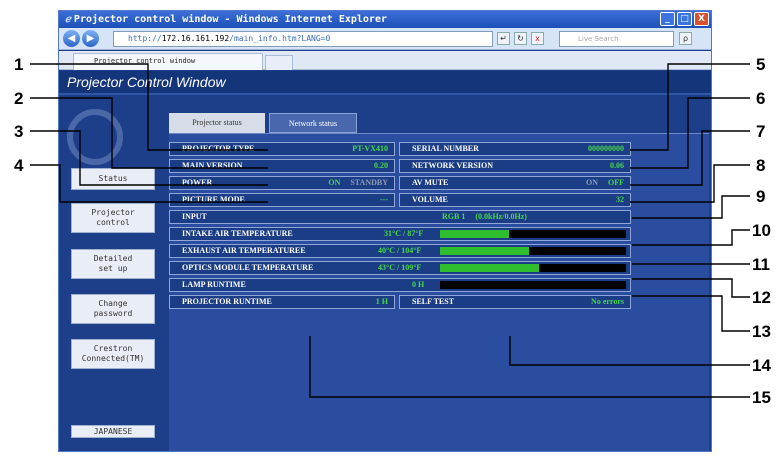 The height and width of the screenshot is (460, 781). What do you see at coordinates (667, 19) in the screenshot?
I see `minimize-button: _` at bounding box center [667, 19].